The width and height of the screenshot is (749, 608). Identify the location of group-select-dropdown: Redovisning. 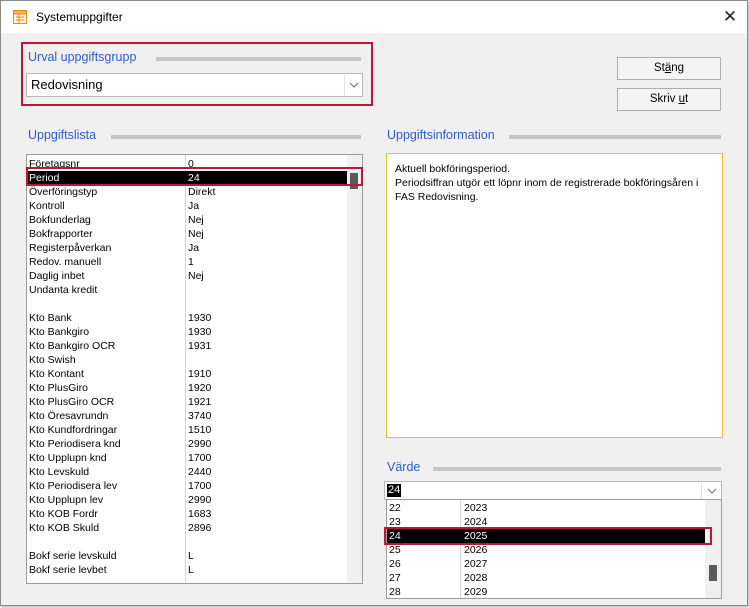
(194, 85).